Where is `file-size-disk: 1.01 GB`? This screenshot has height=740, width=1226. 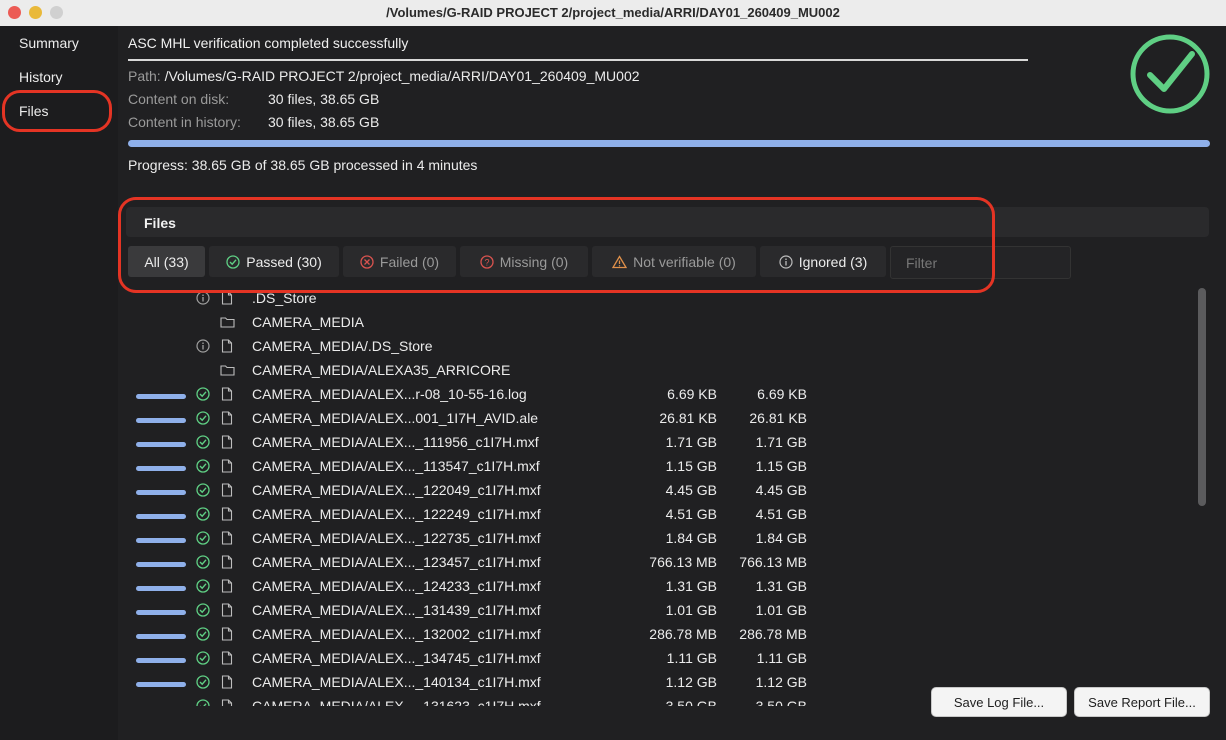
file-size-disk: 1.01 GB is located at coordinates (691, 610).